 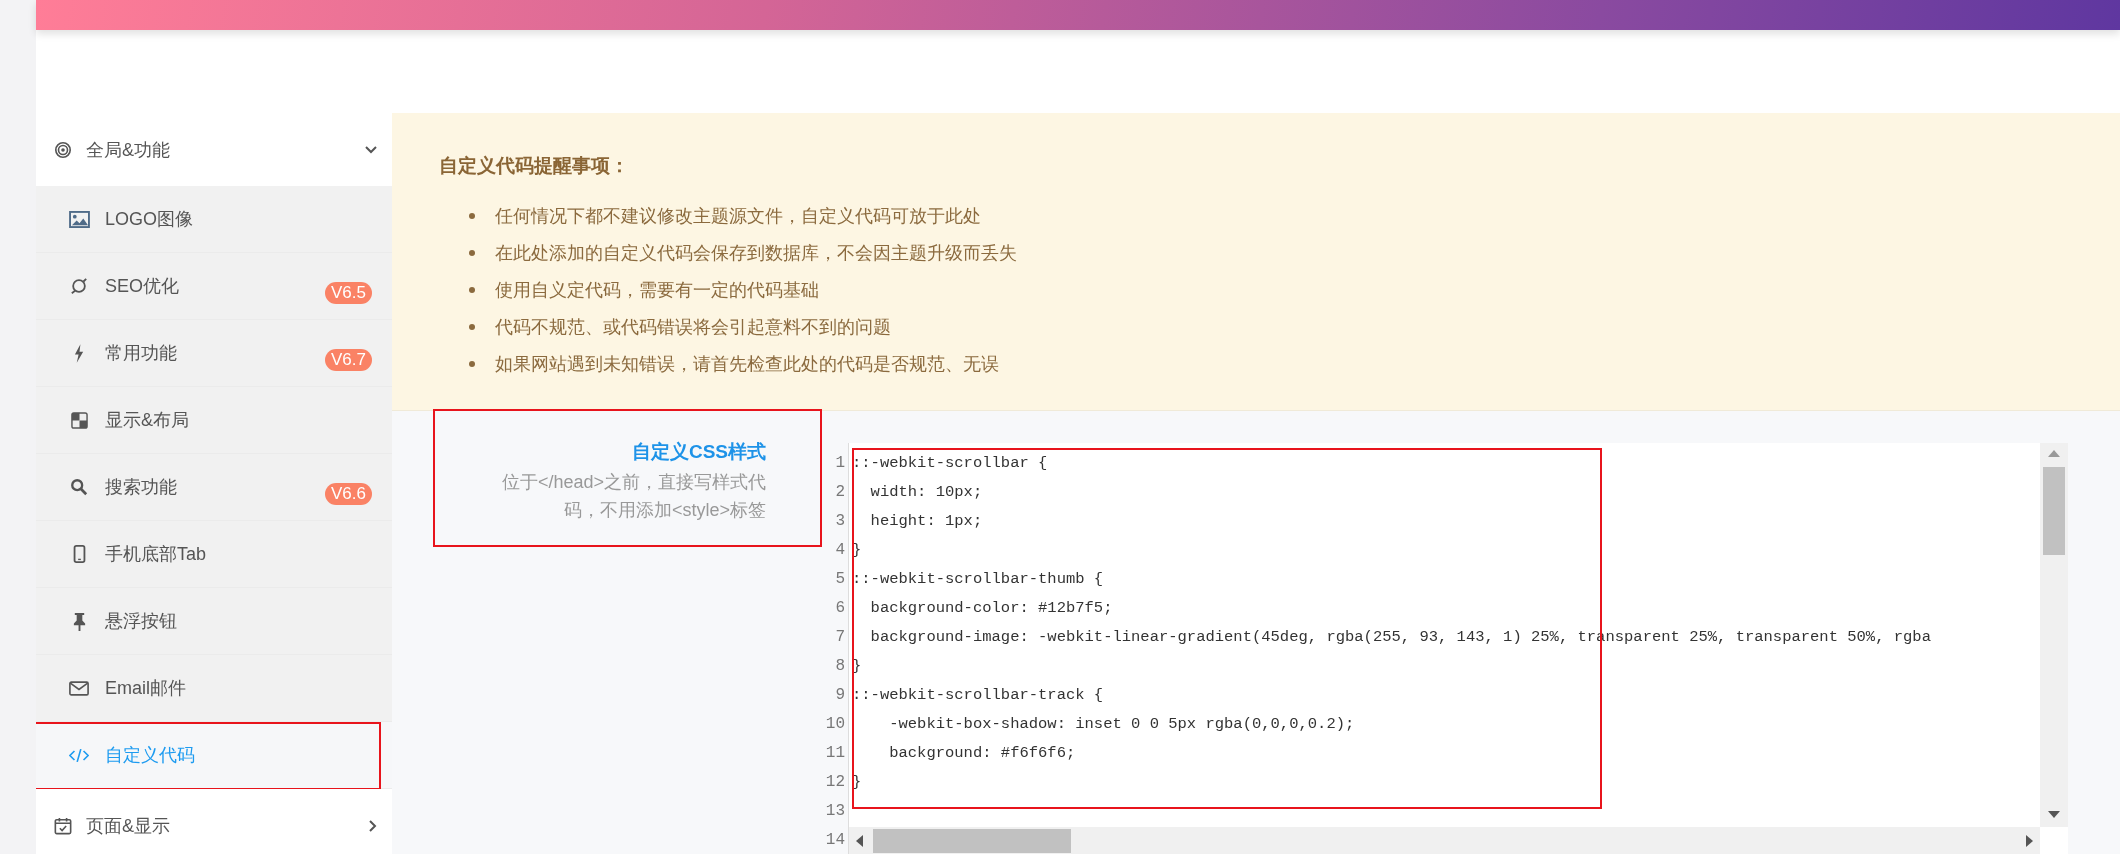 What do you see at coordinates (348, 494) in the screenshot?
I see `version-badge: V6.6` at bounding box center [348, 494].